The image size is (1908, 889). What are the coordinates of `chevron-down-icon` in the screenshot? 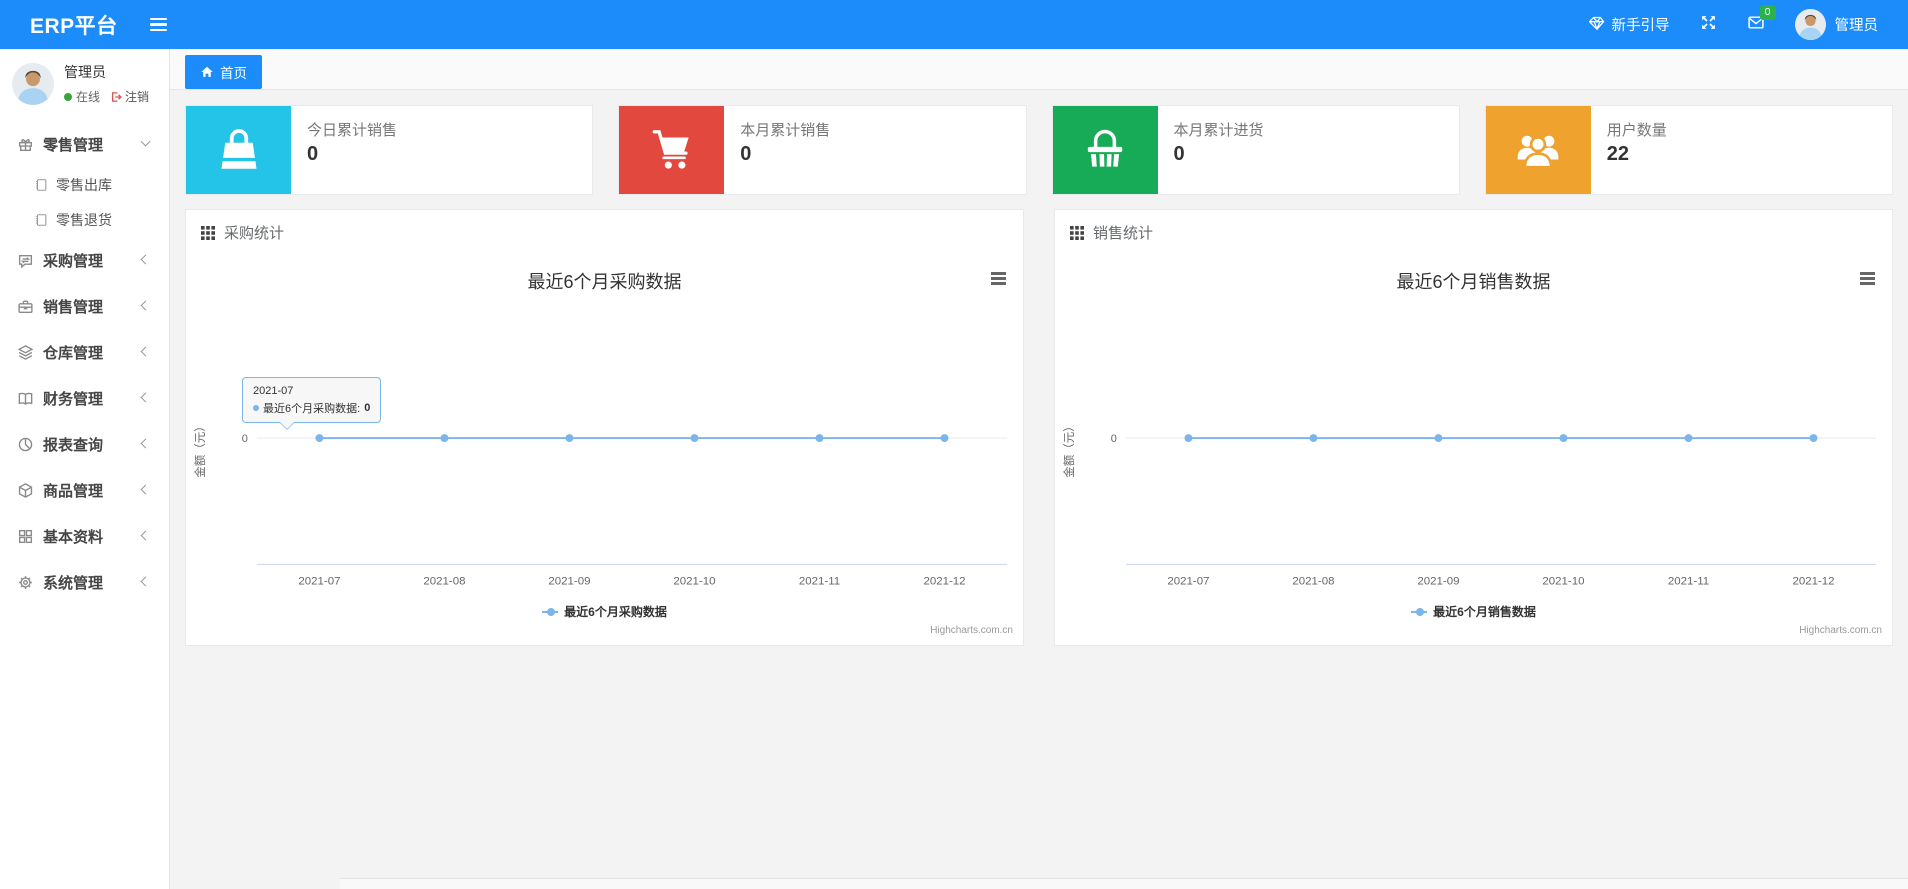 It's located at (145, 141).